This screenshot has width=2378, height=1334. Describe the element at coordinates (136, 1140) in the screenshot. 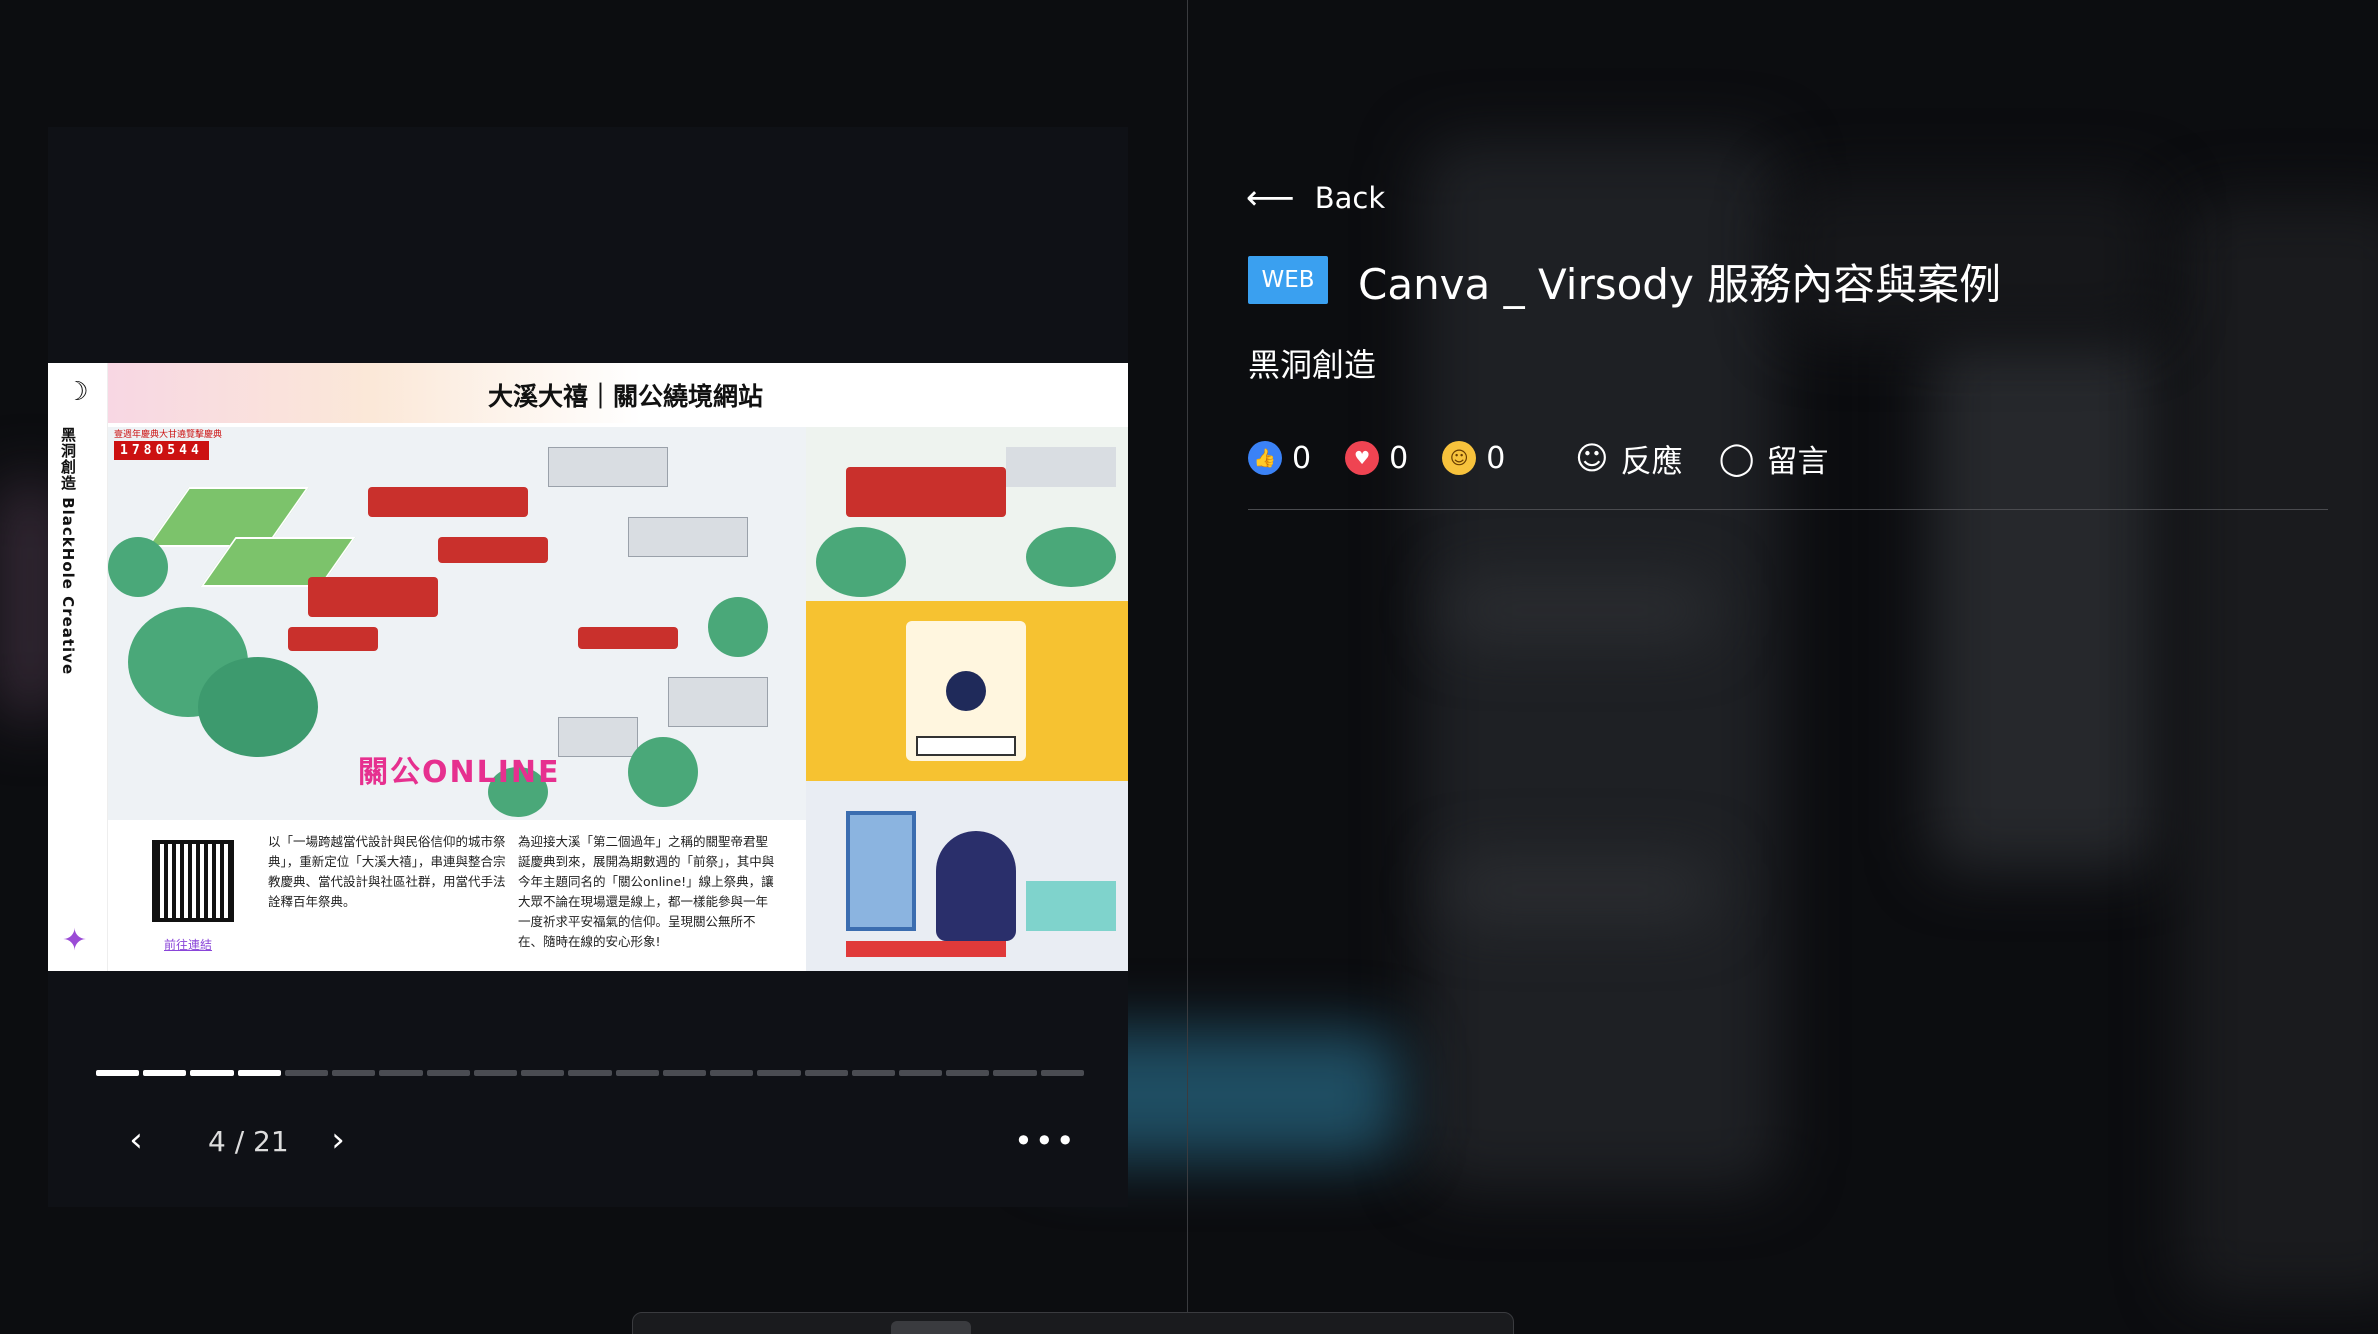

I see `chevron-left-icon: ‹` at that location.